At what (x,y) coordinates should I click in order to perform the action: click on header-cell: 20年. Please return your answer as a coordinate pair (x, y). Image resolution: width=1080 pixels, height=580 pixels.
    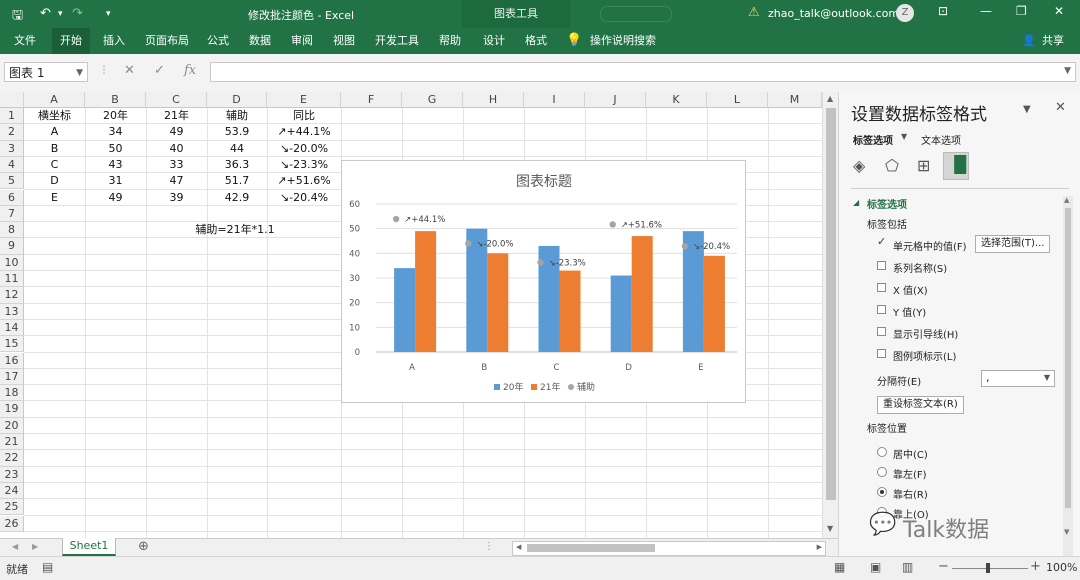
    Looking at the image, I should click on (115, 116).